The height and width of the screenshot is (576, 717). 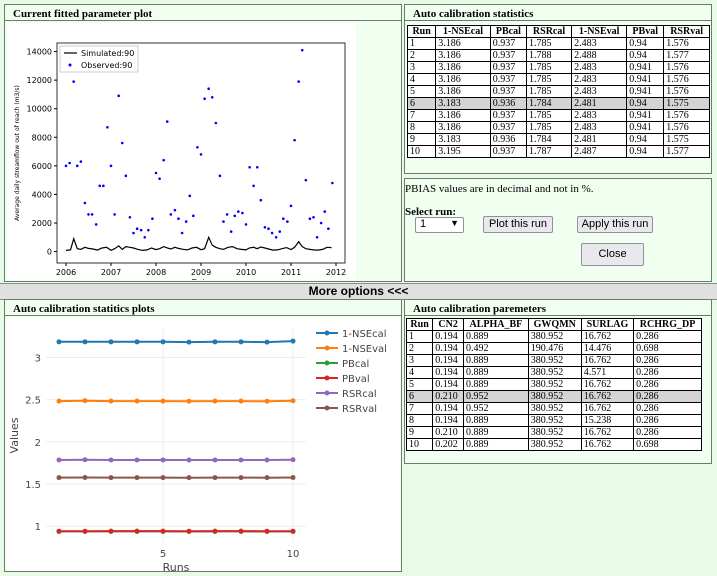 I want to click on params-cell: 190.476, so click(x=554, y=348).